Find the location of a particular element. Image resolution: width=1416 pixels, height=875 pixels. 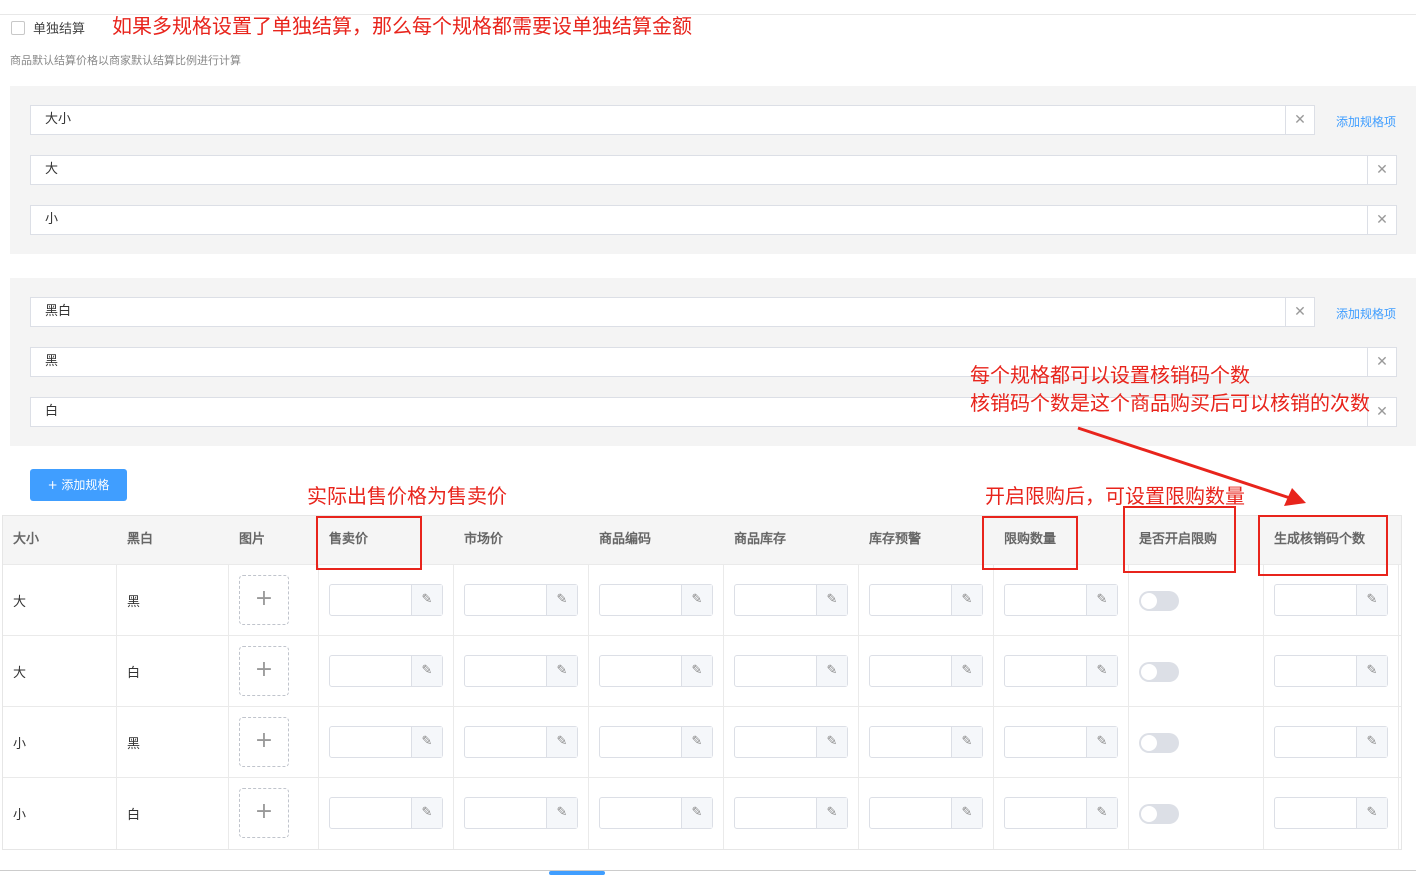

price-annotation: 实际出售价格为售卖价 is located at coordinates (407, 496).